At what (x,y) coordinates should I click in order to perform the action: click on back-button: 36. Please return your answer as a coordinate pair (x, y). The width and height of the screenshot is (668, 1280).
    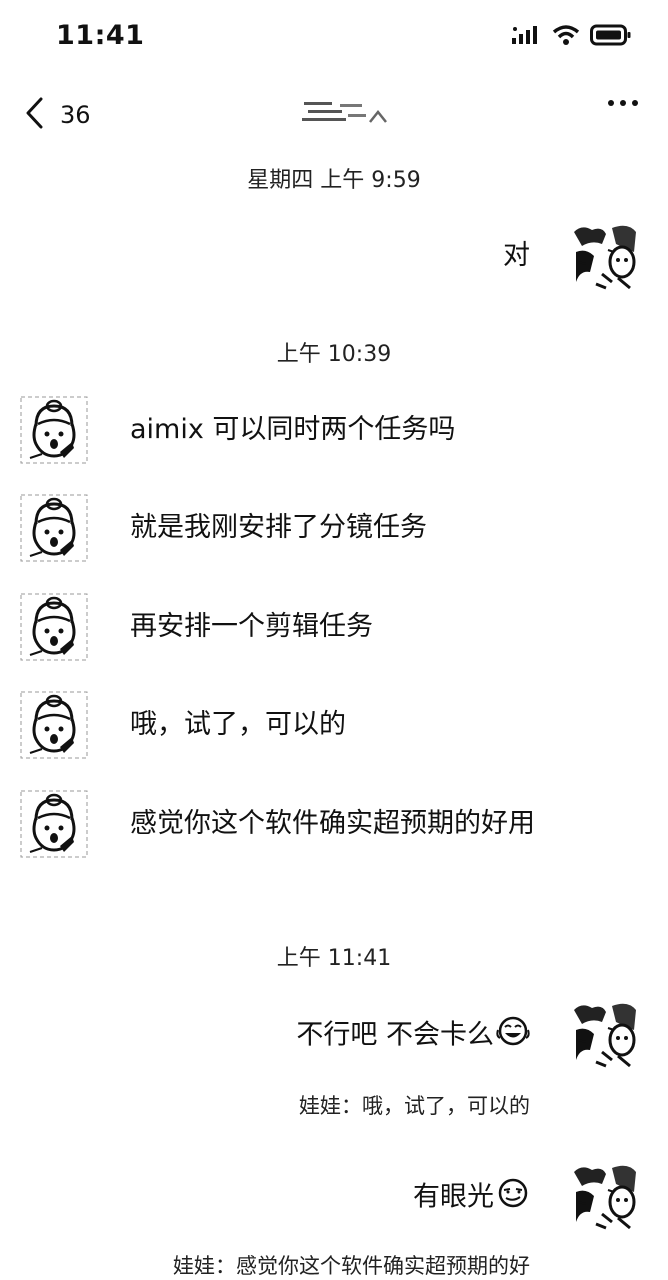
    Looking at the image, I should click on (57, 115).